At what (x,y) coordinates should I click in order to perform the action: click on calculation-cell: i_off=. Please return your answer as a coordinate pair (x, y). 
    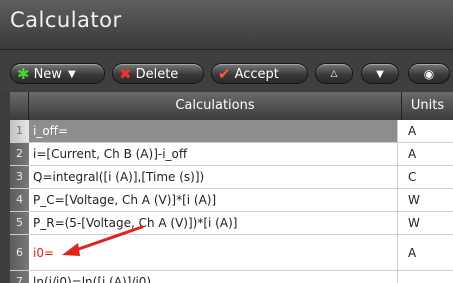
    Looking at the image, I should click on (213, 131).